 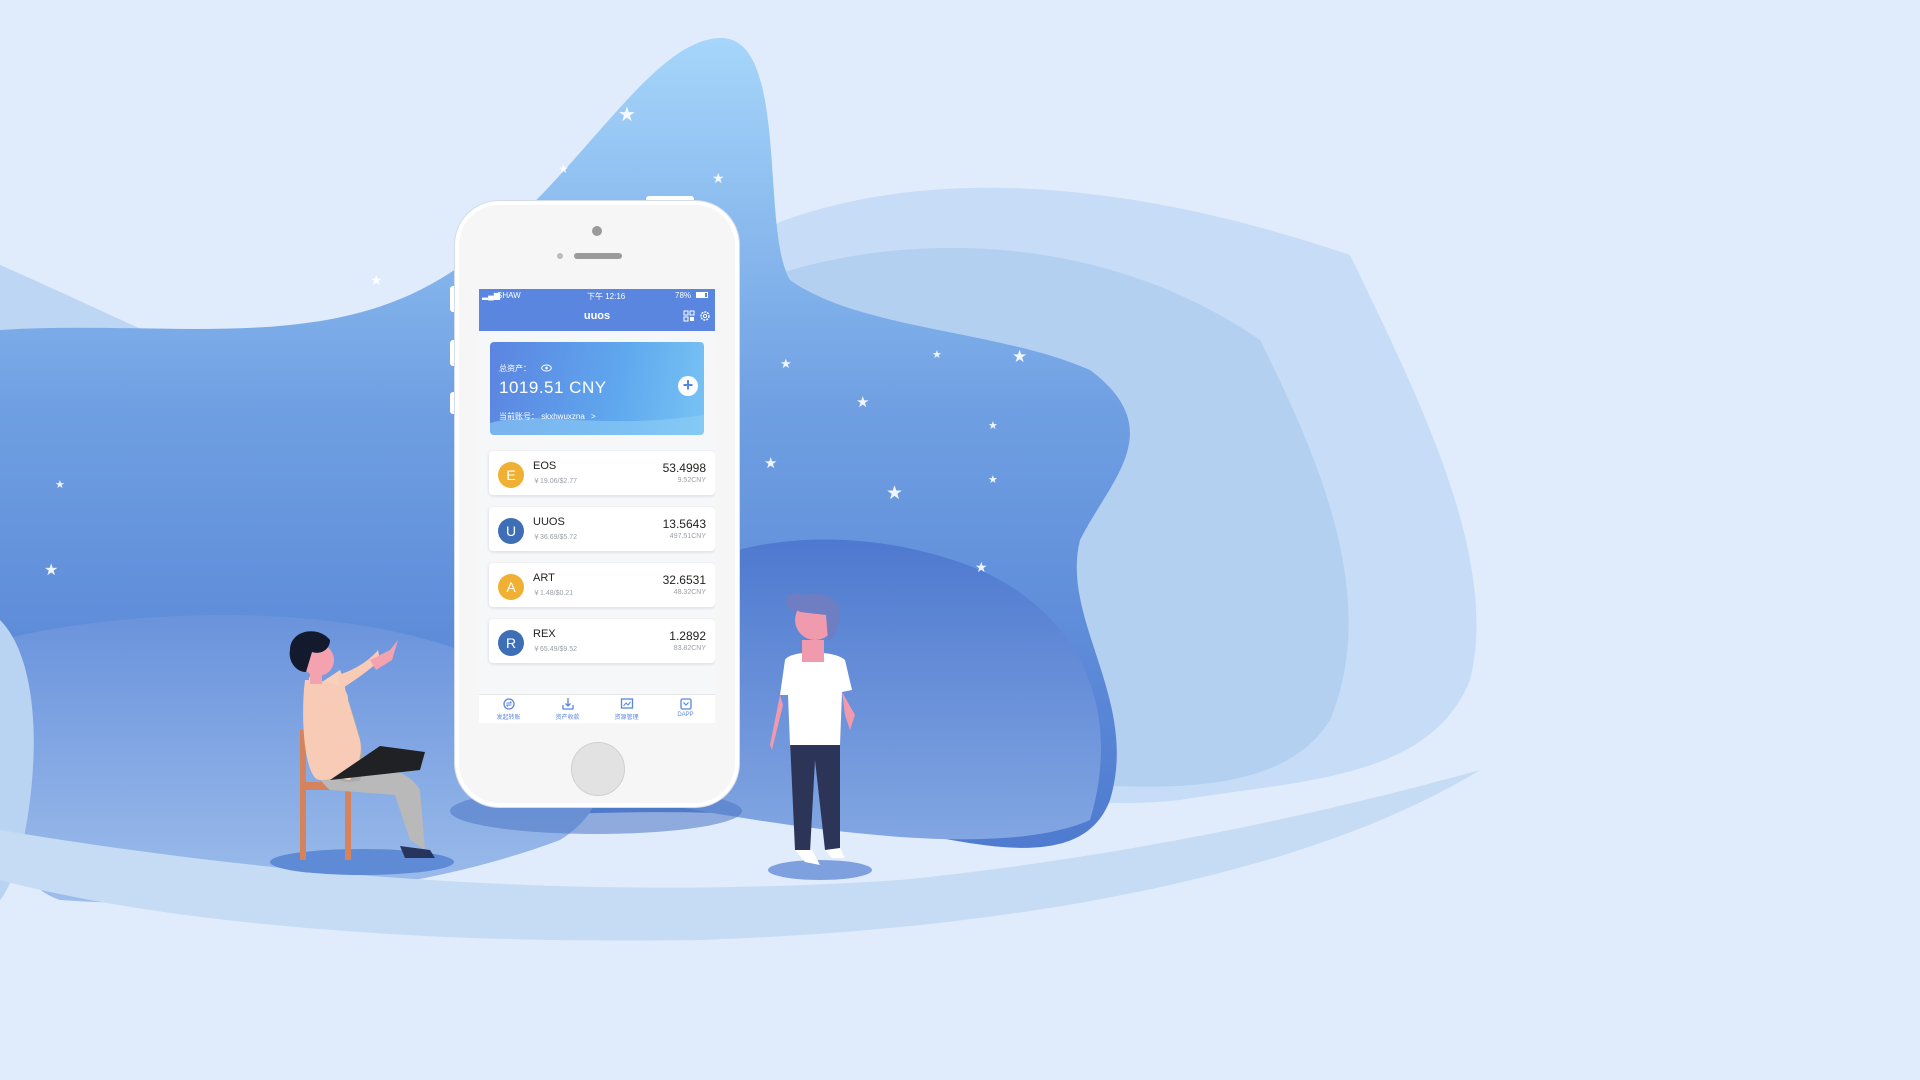 I want to click on status-time: 下午 12:16, so click(x=606, y=296).